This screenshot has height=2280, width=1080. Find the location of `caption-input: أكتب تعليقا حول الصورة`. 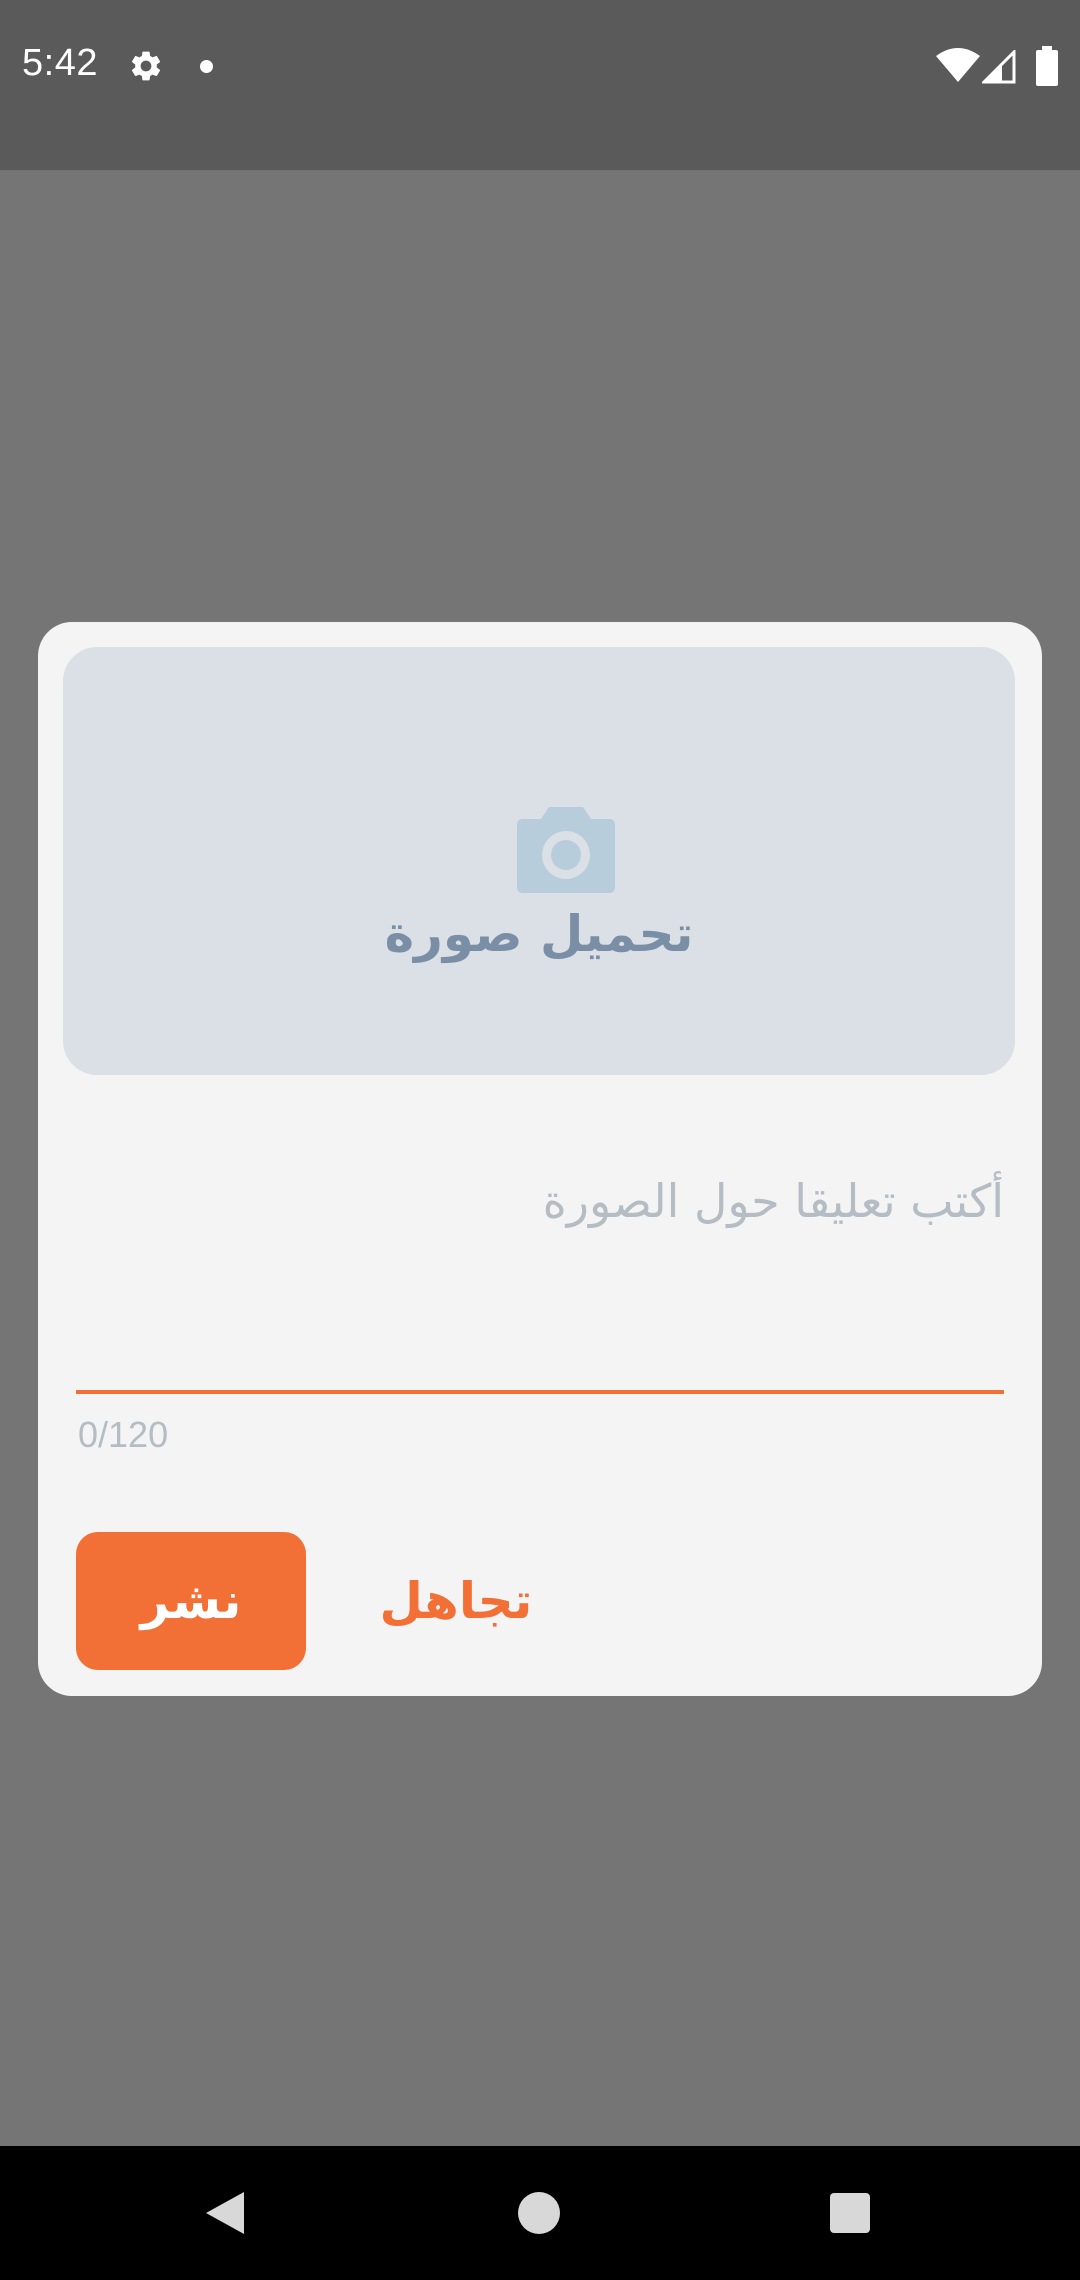

caption-input: أكتب تعليقا حول الصورة is located at coordinates (540, 1264).